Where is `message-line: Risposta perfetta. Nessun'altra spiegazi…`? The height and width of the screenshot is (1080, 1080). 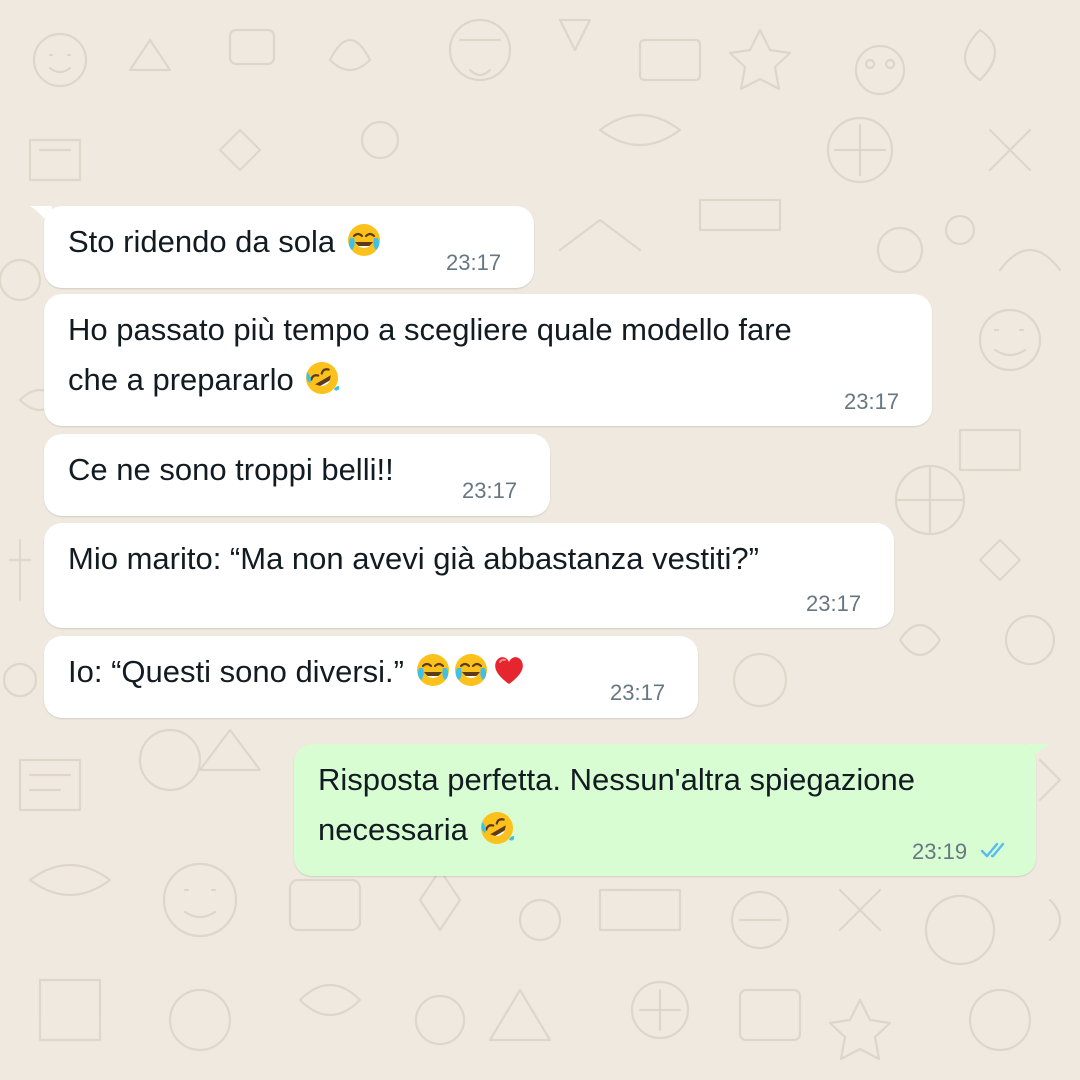 message-line: Risposta perfetta. Nessun'altra spiegazi… is located at coordinates (616, 779).